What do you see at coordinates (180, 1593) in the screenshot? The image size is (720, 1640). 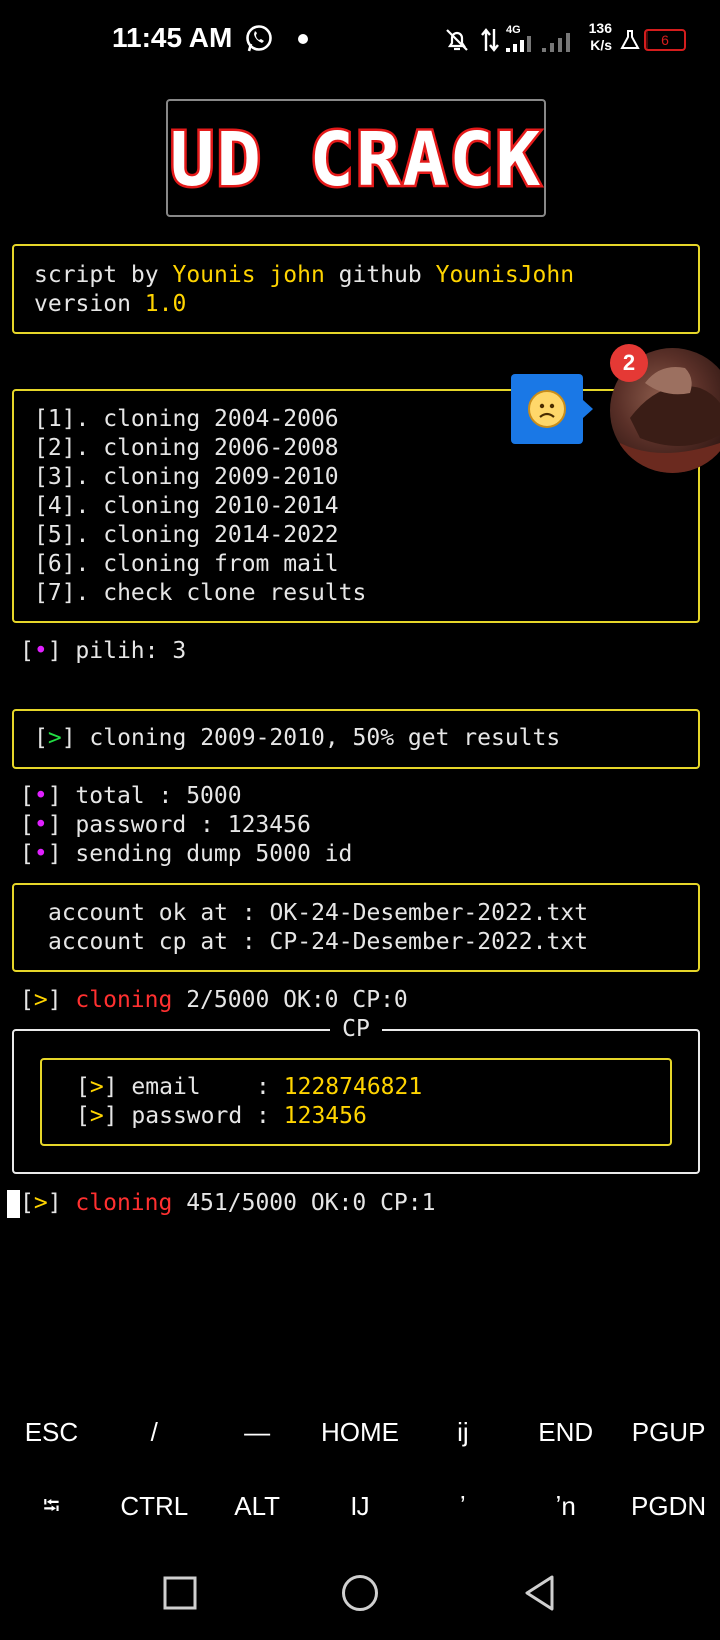 I see `recents-icon` at bounding box center [180, 1593].